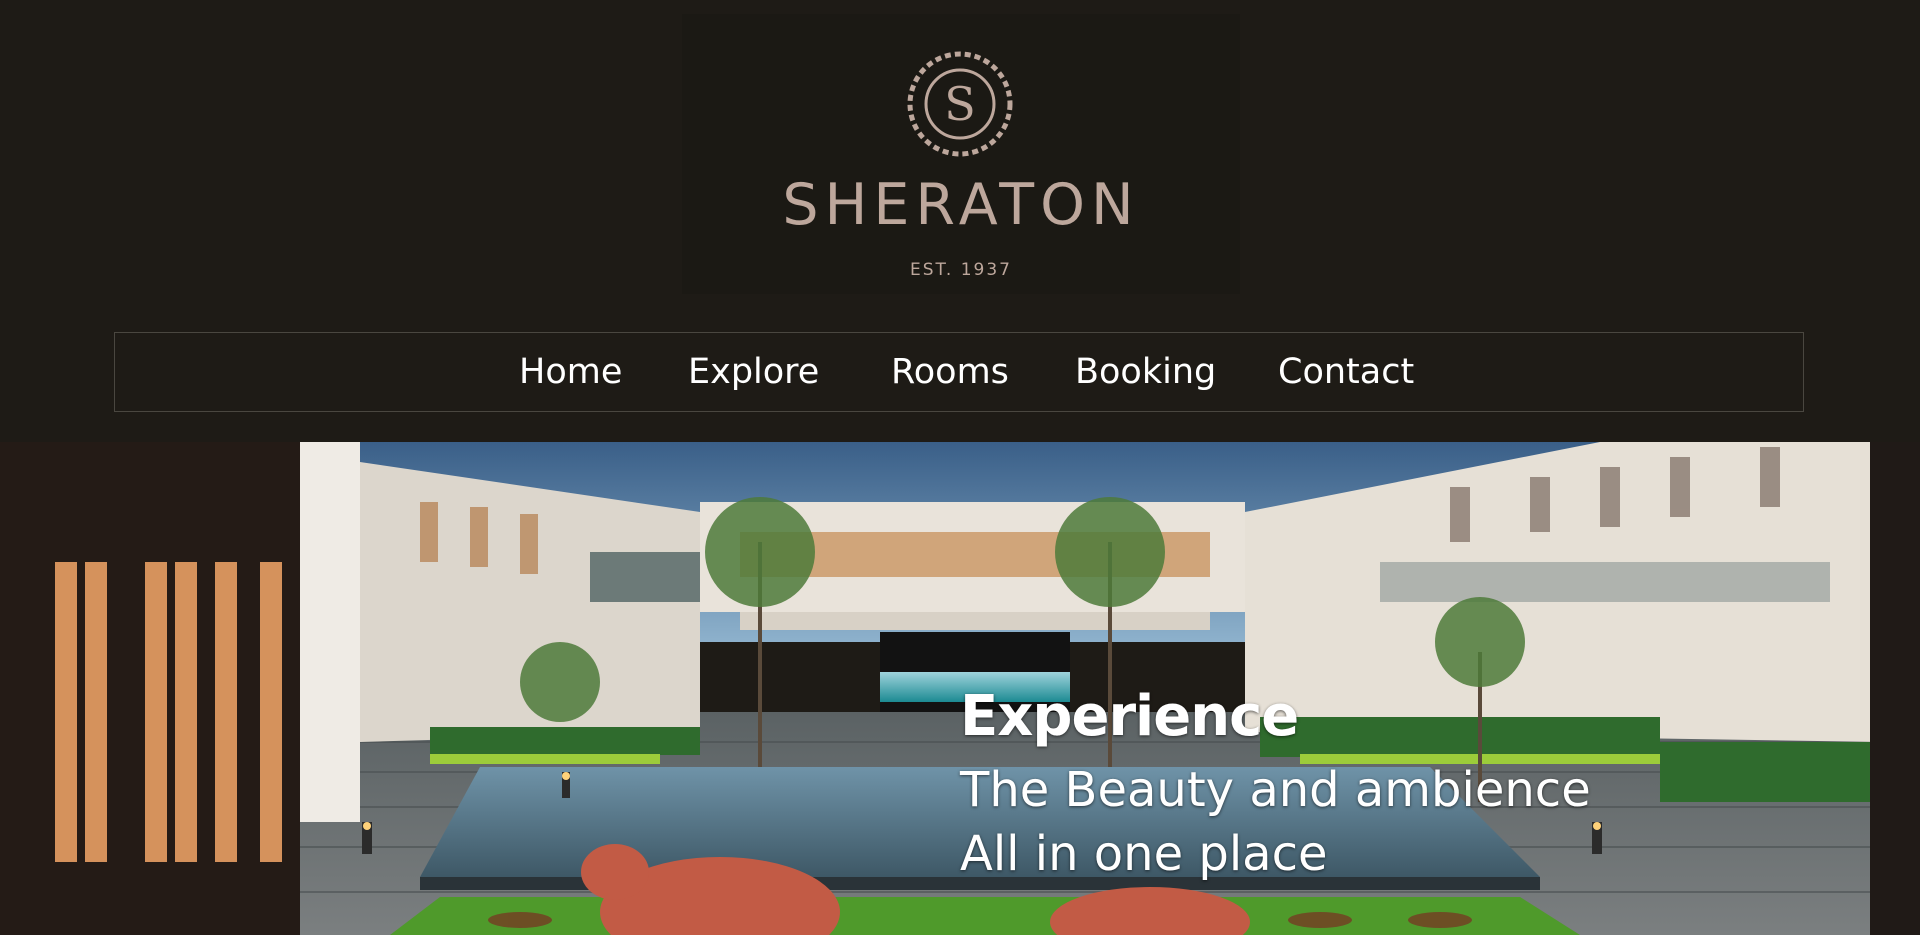 The image size is (1920, 935). I want to click on nav-home: Home, so click(570, 372).